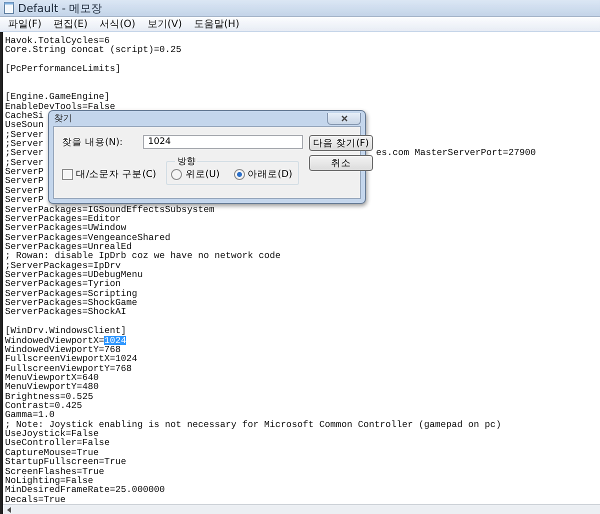 The image size is (600, 514). I want to click on window-title: Default - 메모장, so click(60, 8).